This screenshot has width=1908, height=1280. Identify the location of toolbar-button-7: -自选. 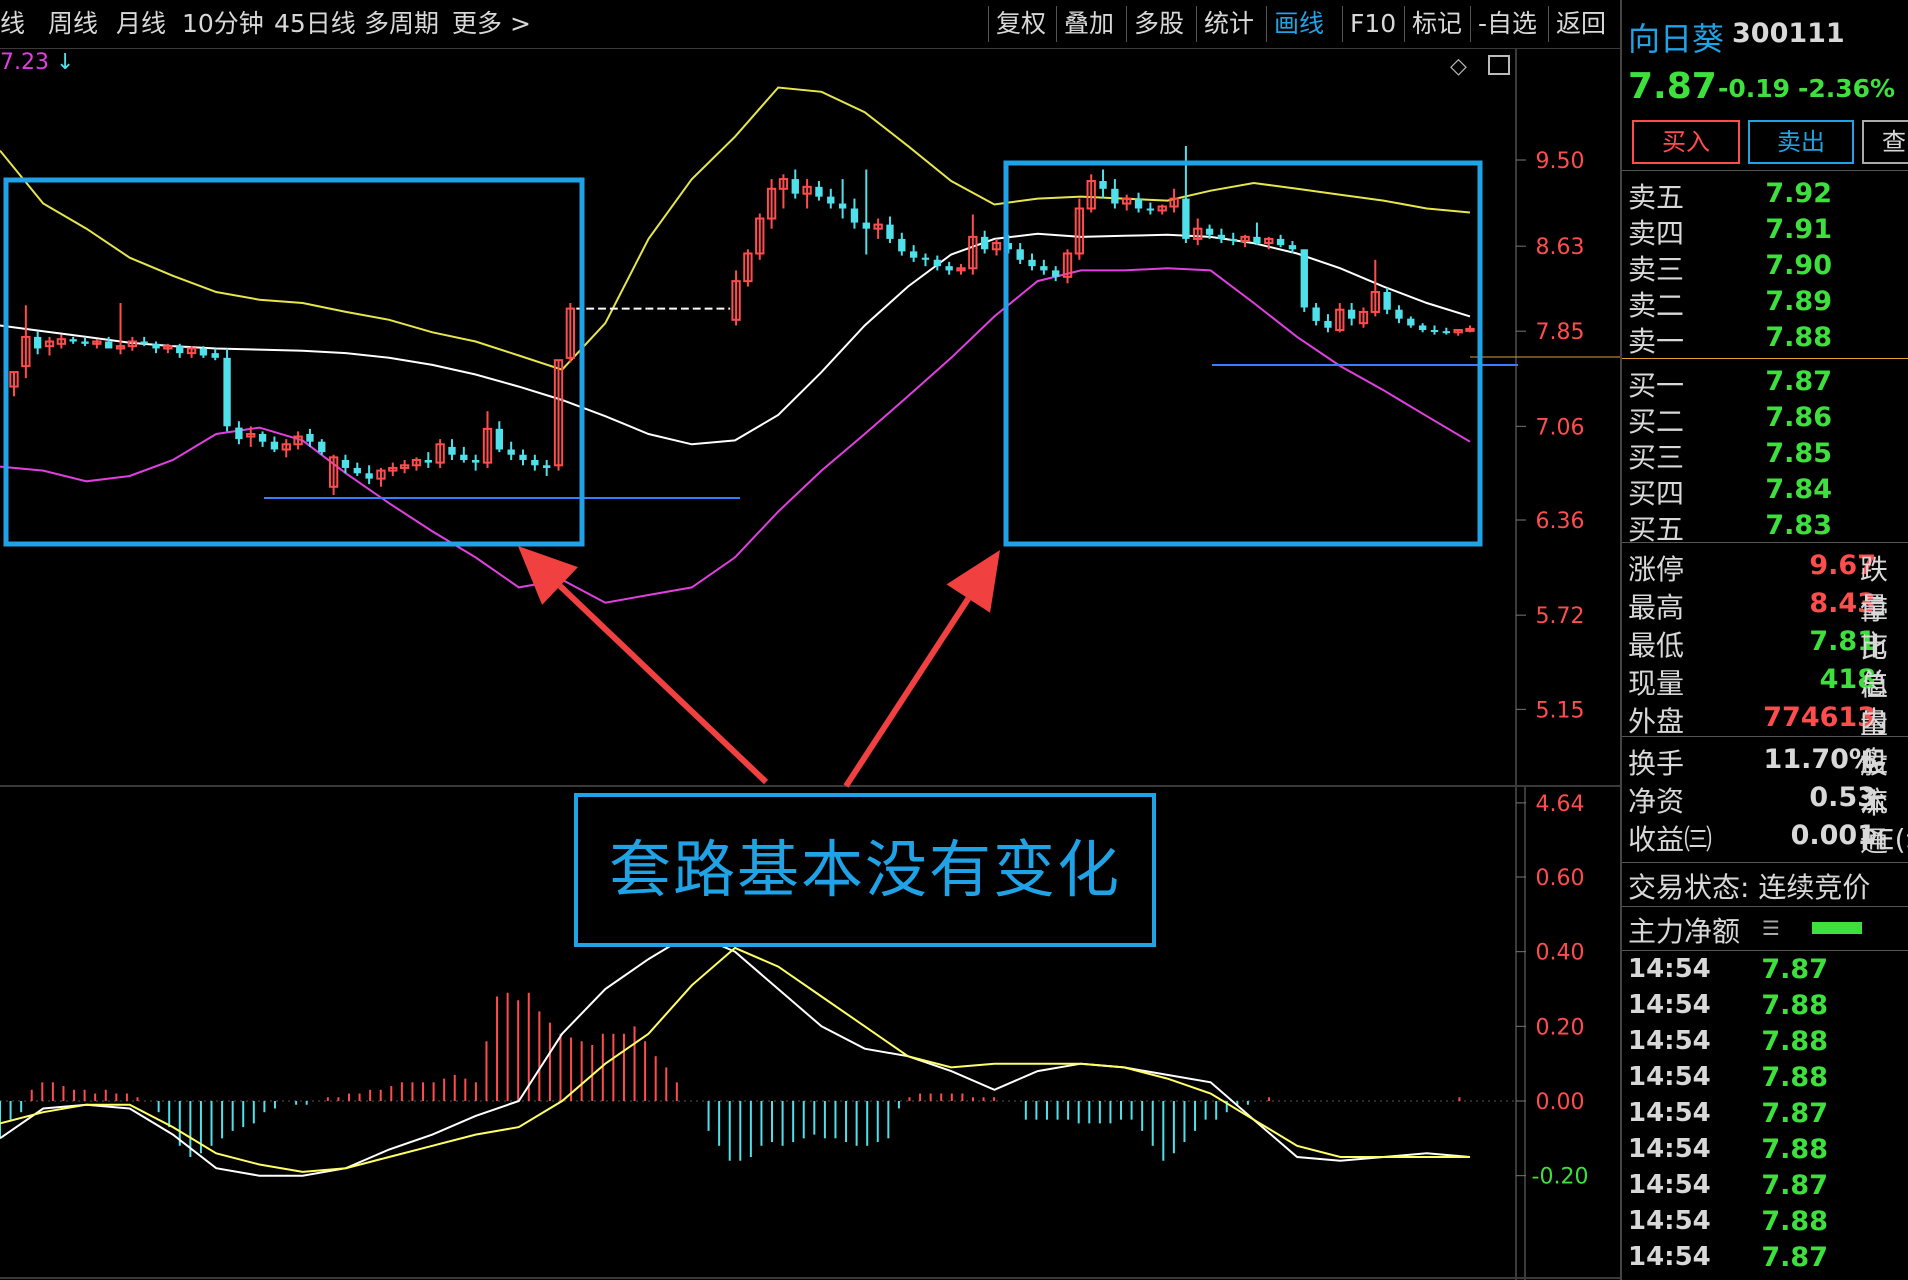
(1507, 24).